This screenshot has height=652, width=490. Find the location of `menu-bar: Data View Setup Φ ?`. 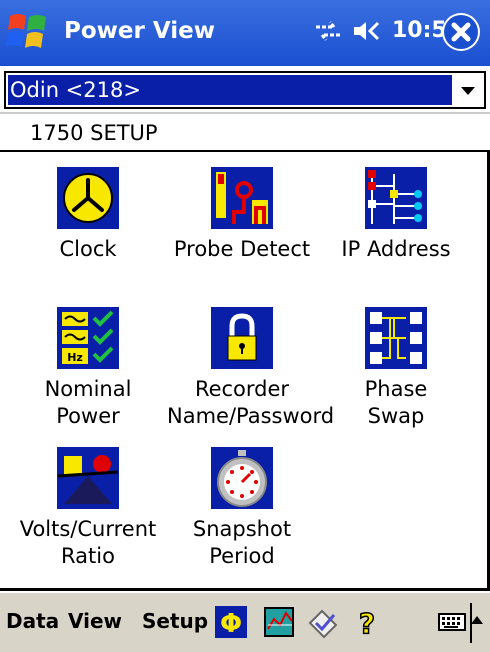

menu-bar: Data View Setup Φ ? is located at coordinates (245, 621).